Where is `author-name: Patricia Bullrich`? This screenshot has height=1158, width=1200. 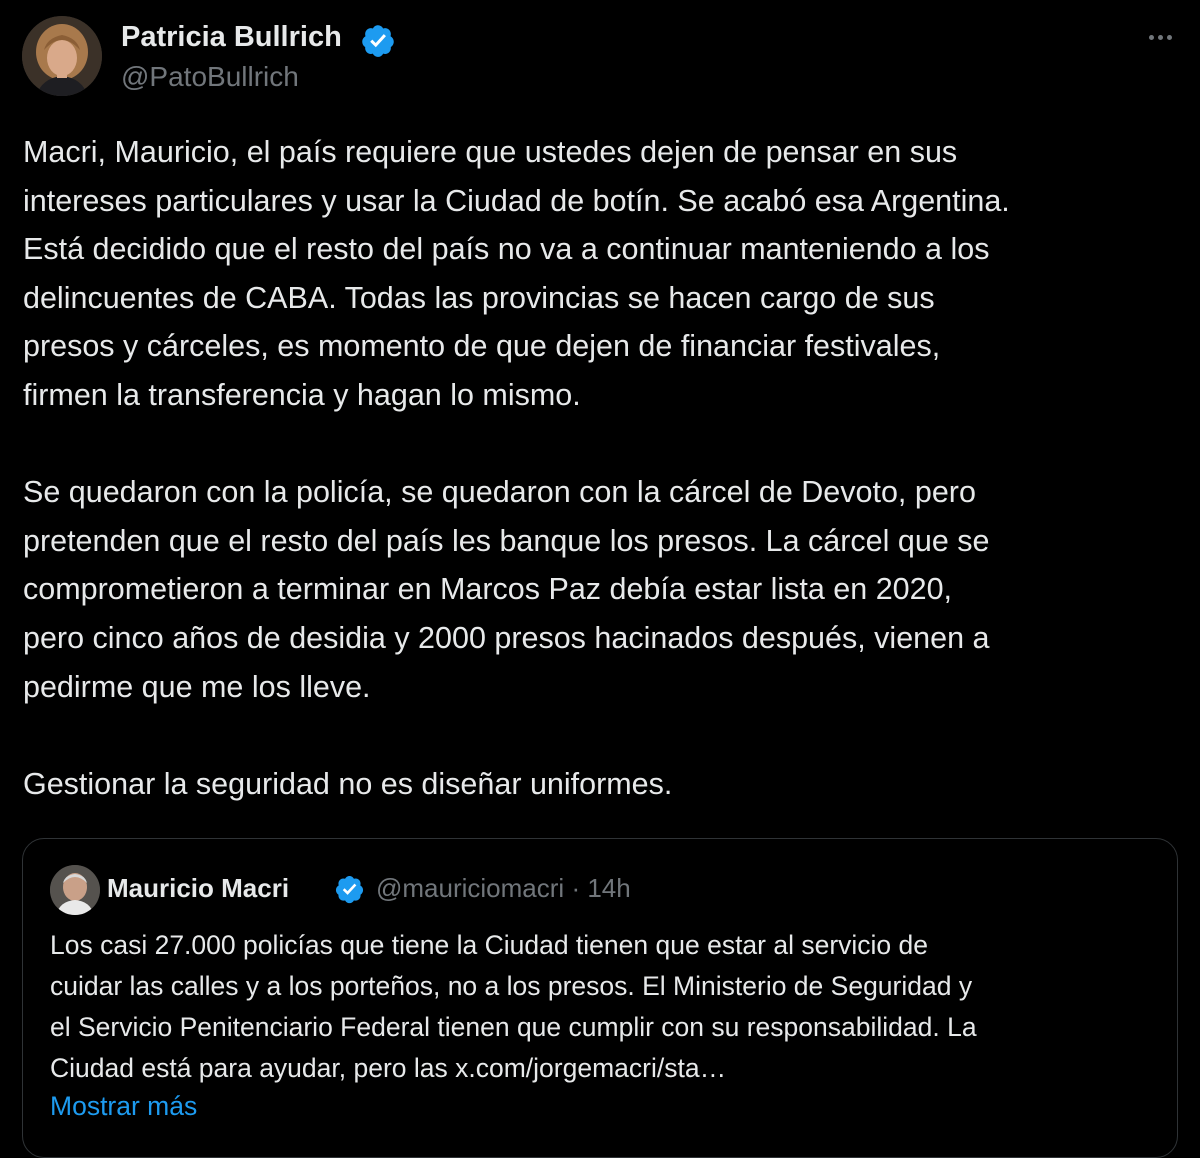 author-name: Patricia Bullrich is located at coordinates (231, 37).